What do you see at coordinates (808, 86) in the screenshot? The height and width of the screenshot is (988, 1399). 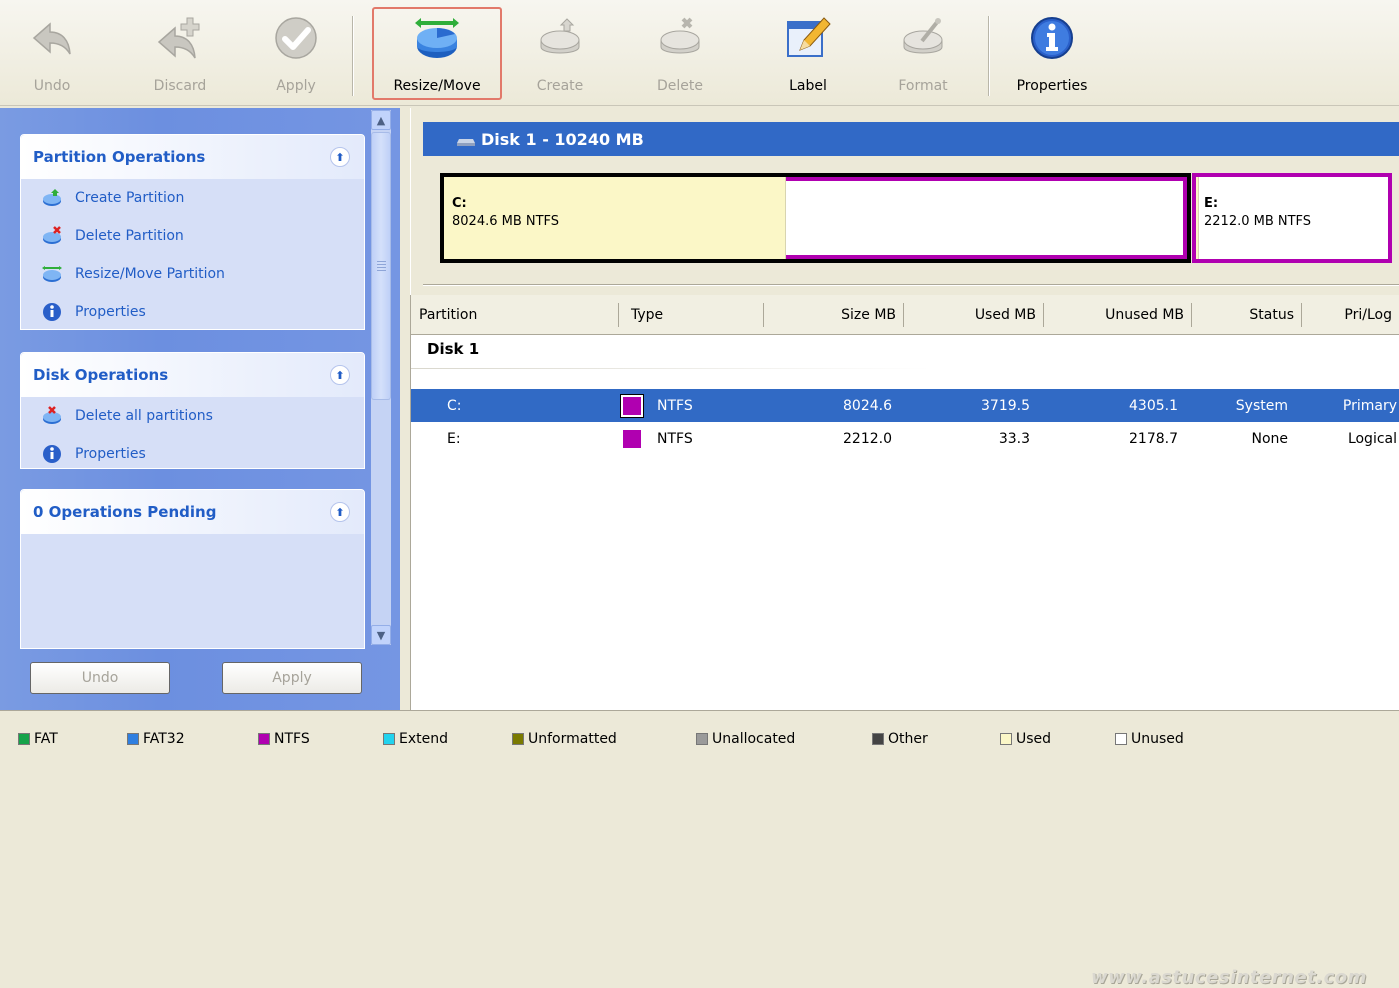 I see `label-label: Label` at bounding box center [808, 86].